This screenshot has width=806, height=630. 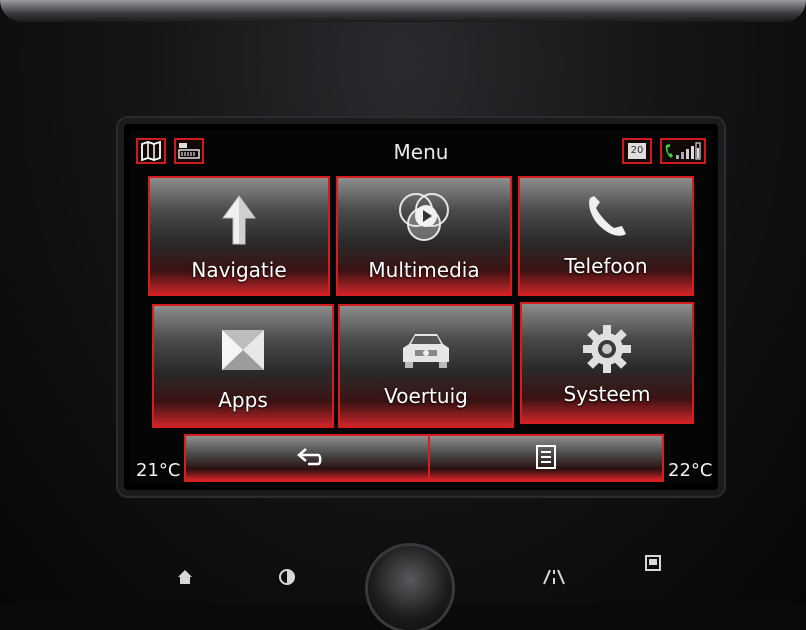 I want to click on console-trim, so click(x=403, y=11).